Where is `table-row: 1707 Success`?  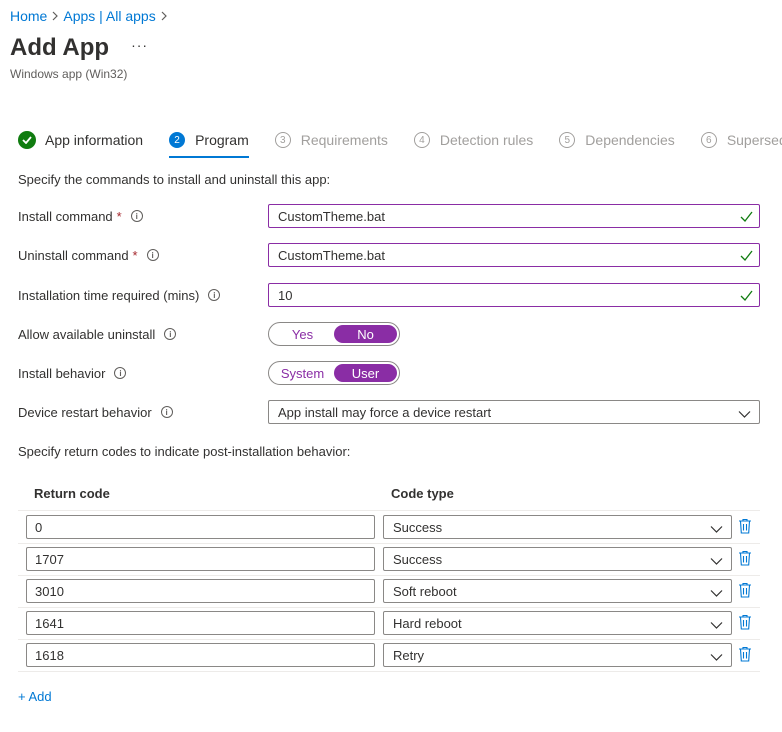 table-row: 1707 Success is located at coordinates (389, 559).